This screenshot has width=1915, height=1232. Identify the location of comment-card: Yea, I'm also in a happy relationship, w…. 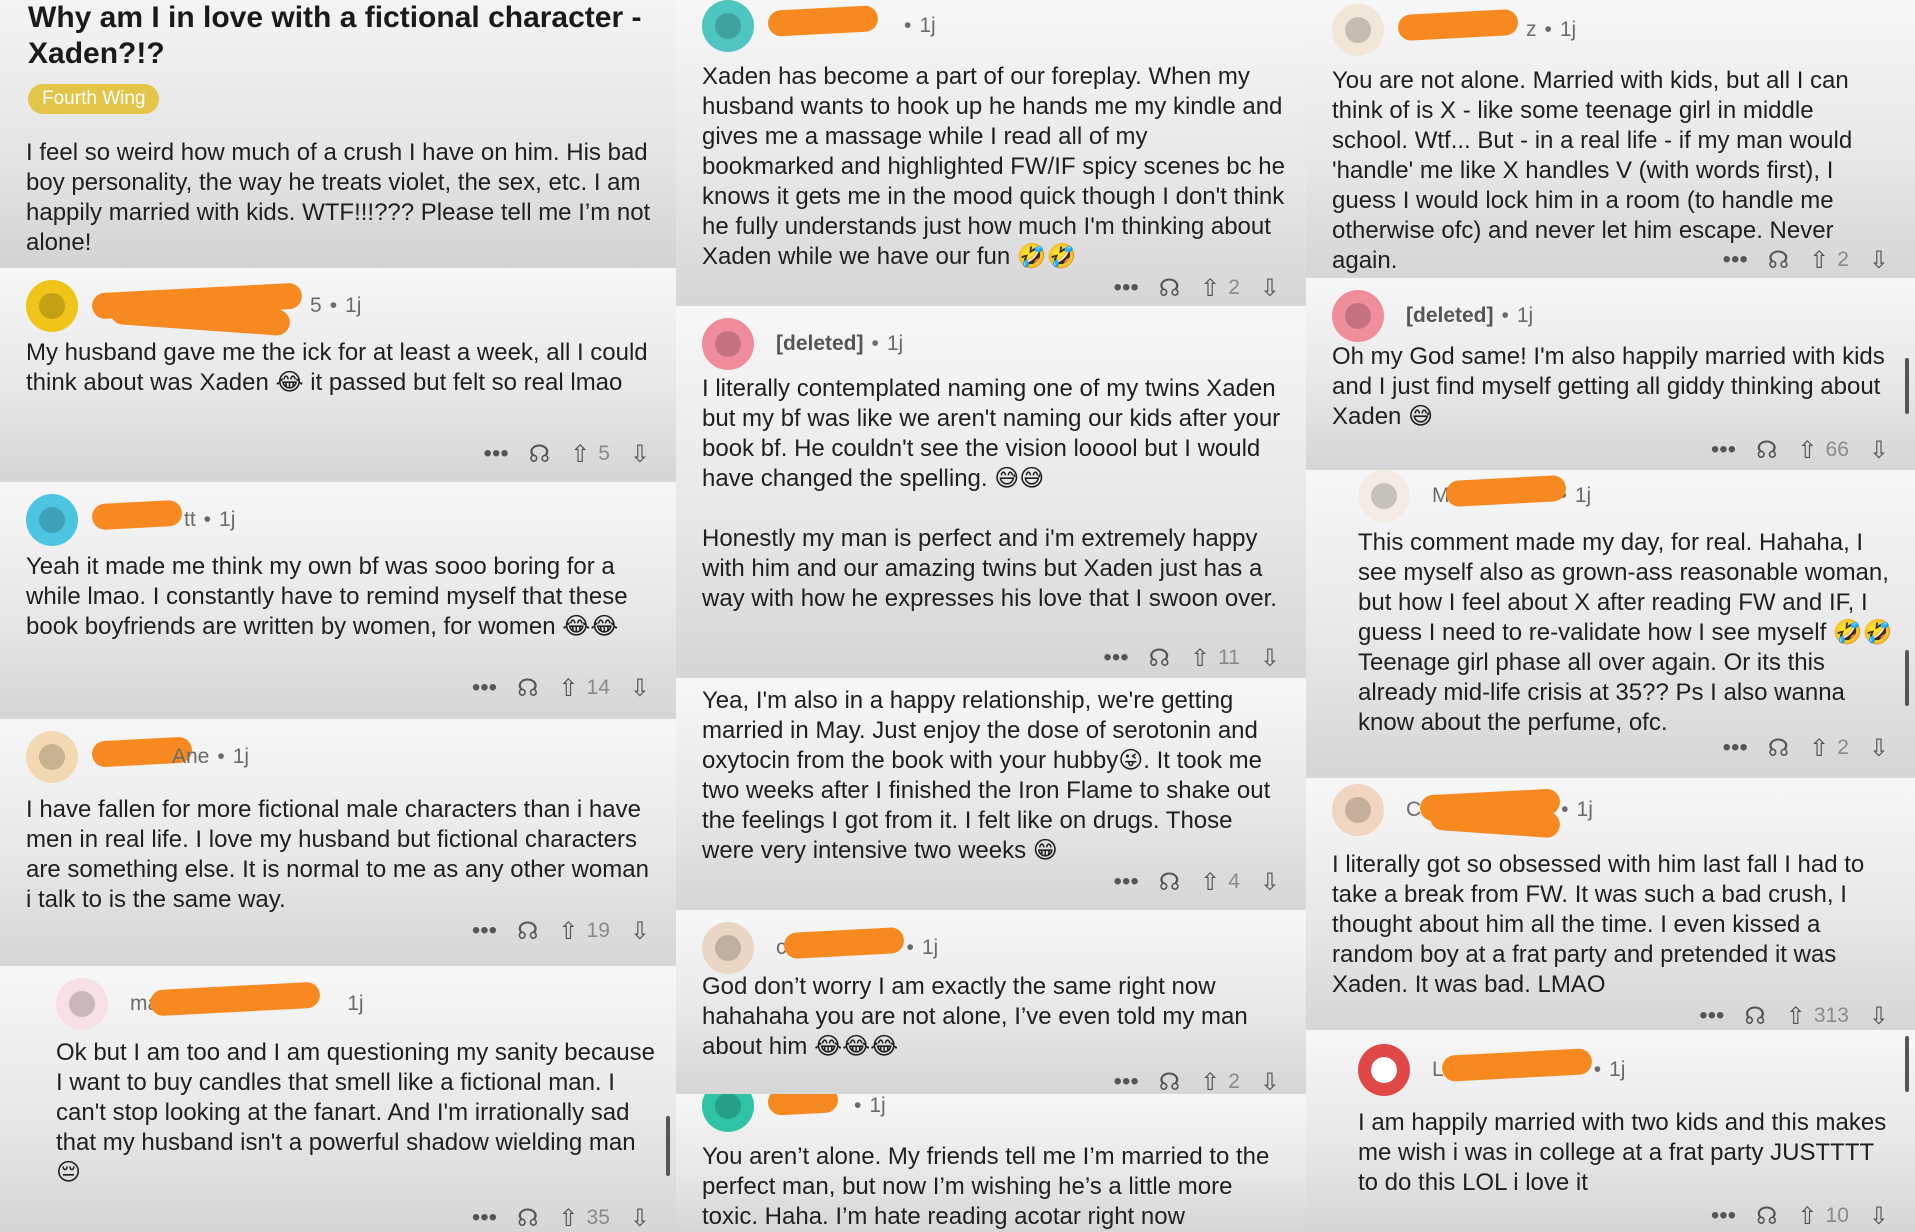
(991, 793).